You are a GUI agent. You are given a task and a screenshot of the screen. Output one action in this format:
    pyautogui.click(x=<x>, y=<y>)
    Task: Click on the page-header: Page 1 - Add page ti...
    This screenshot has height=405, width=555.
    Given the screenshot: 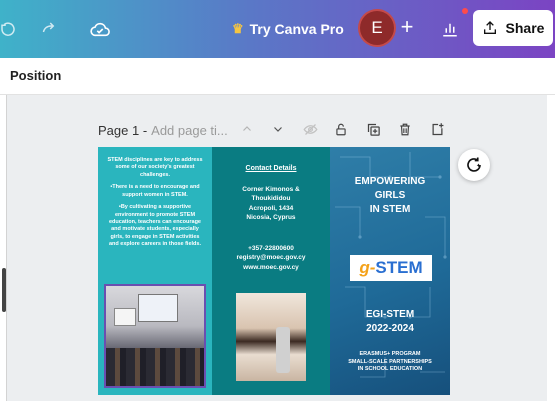 What is the action you would take?
    pyautogui.click(x=163, y=130)
    